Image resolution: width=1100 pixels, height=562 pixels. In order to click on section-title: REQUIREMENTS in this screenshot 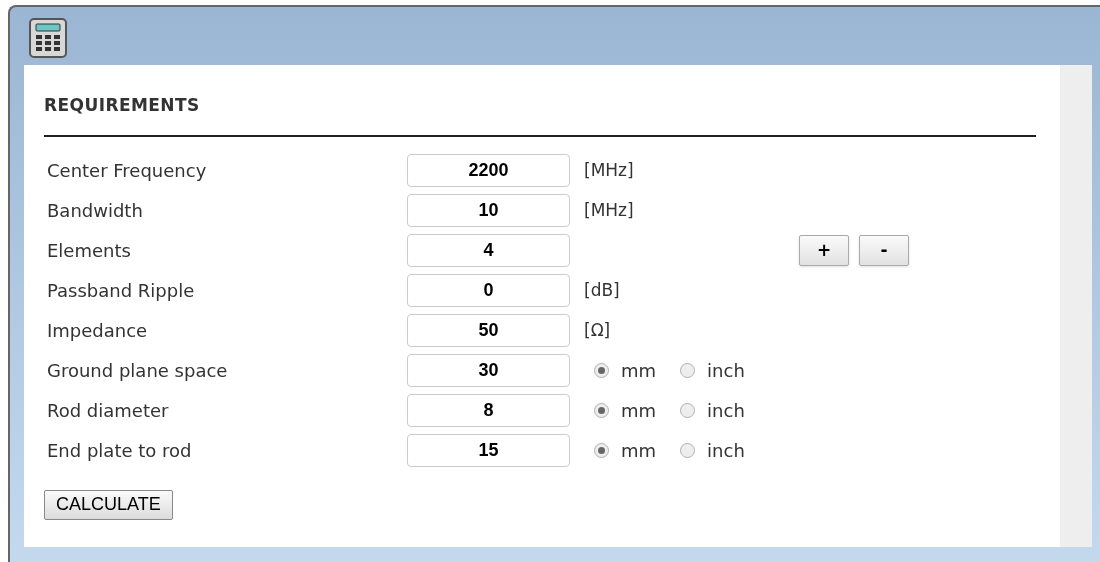, I will do `click(122, 105)`.